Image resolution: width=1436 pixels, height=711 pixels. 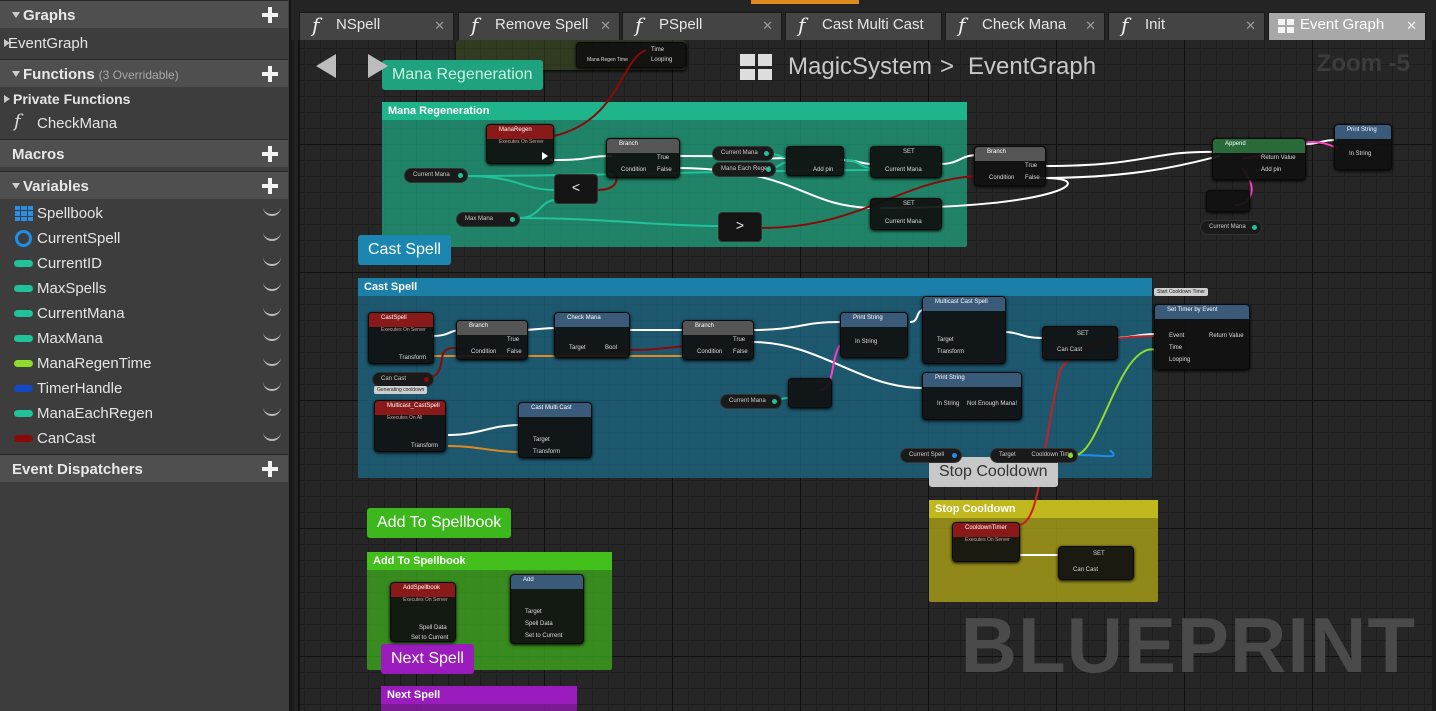 What do you see at coordinates (1010, 166) in the screenshot?
I see `branch-node-2: Branch Condition True False` at bounding box center [1010, 166].